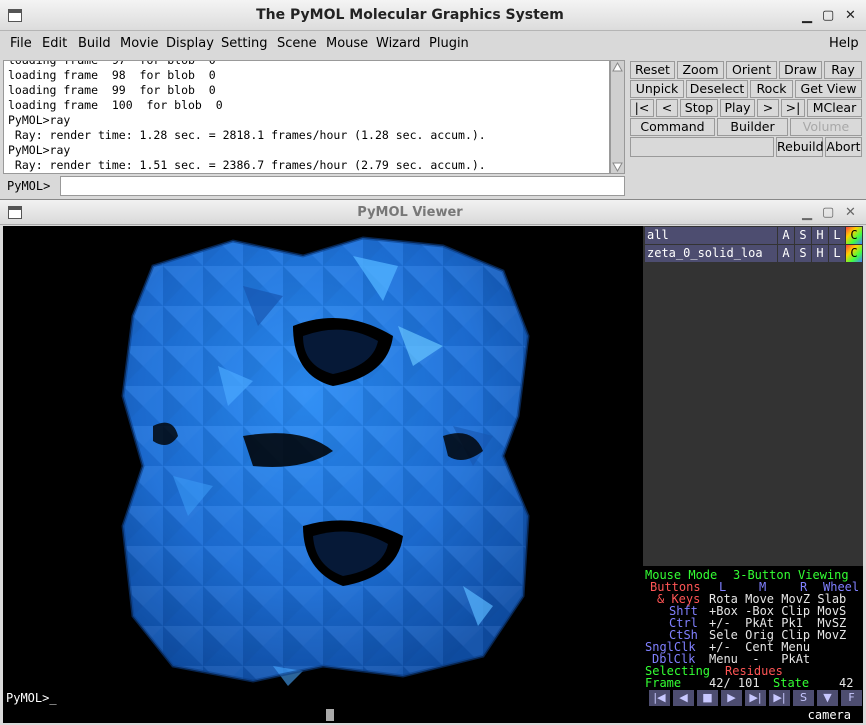 The height and width of the screenshot is (725, 866). I want to click on zoom-button: Zoom, so click(700, 70).